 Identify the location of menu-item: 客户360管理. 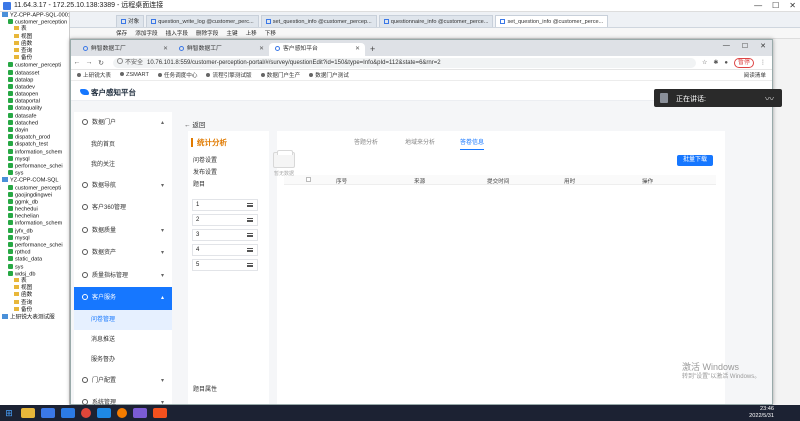
(123, 208).